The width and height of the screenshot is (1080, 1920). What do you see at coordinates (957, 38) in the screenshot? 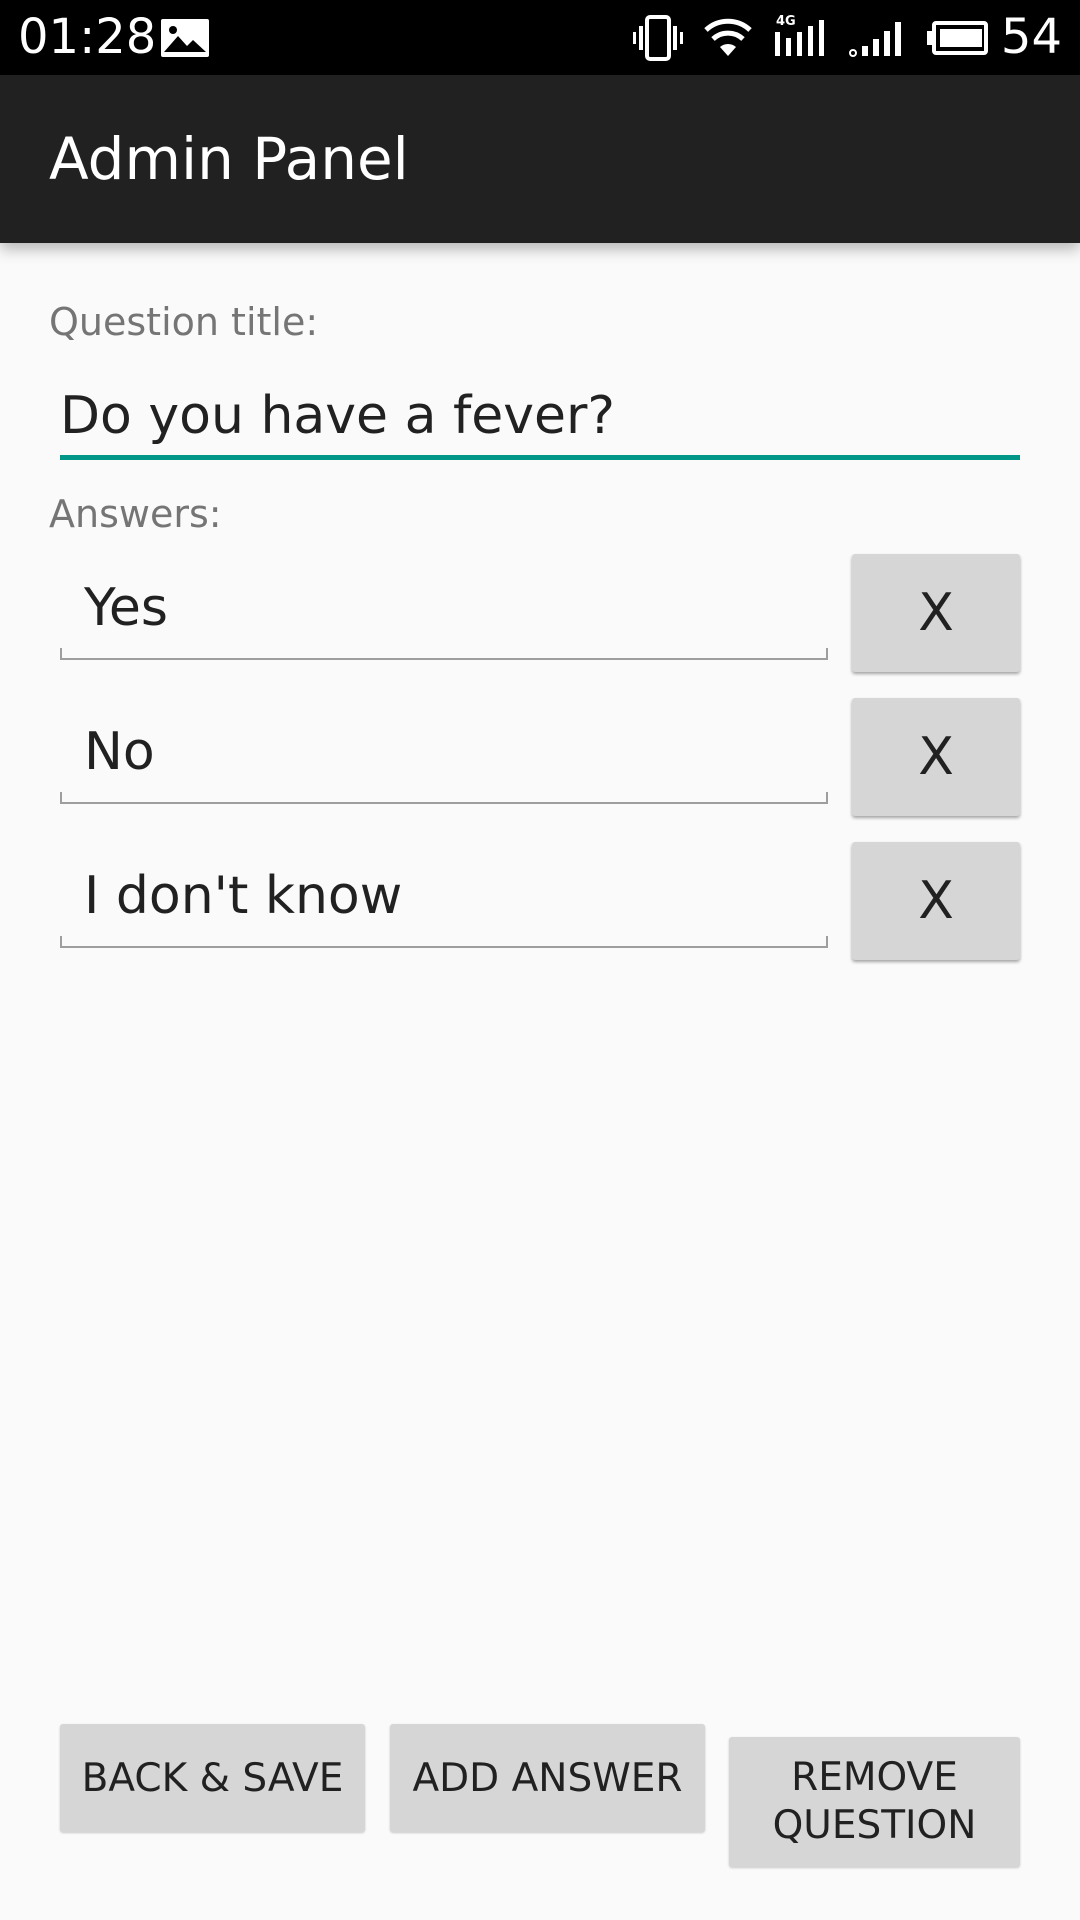
I see `battery-icon` at bounding box center [957, 38].